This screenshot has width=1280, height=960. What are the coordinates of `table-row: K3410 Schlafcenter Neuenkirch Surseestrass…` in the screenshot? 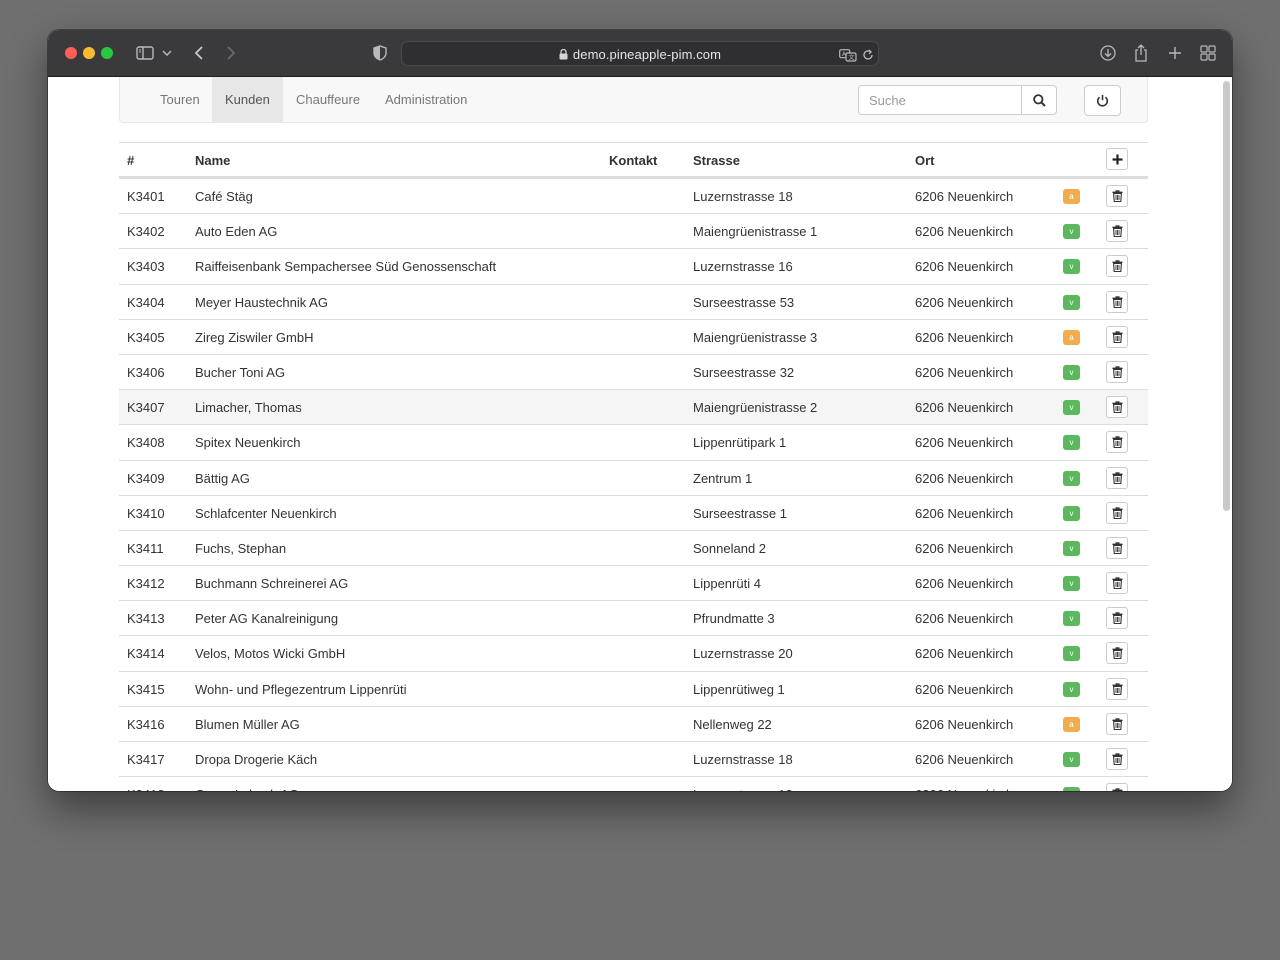 It's located at (633, 512).